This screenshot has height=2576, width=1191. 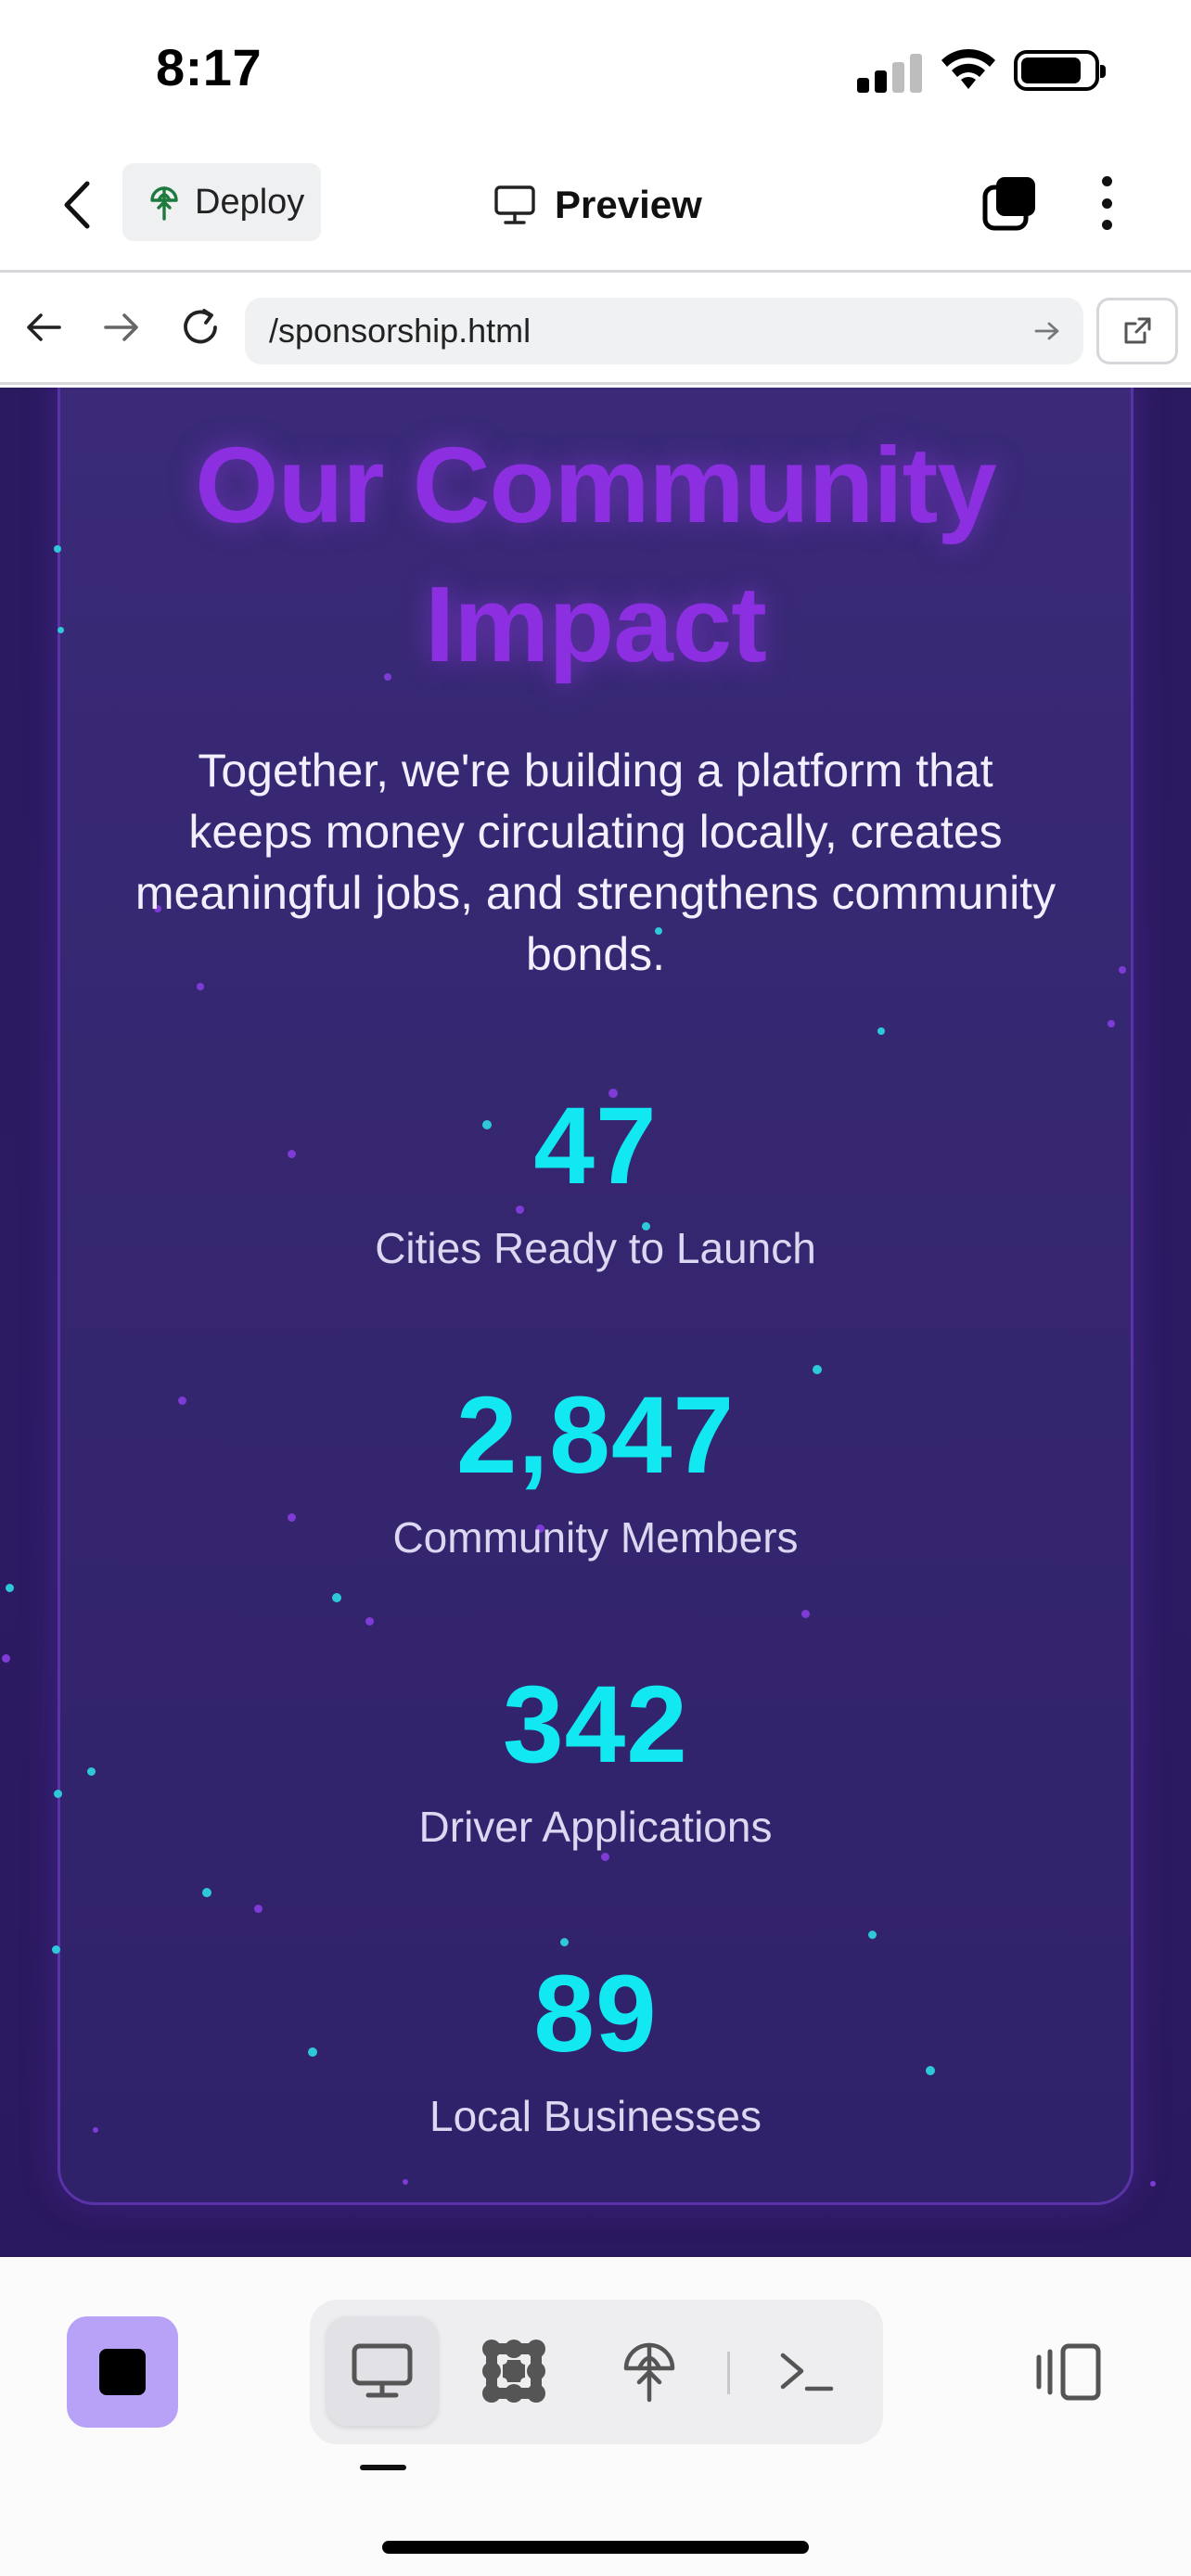 What do you see at coordinates (595, 2547) in the screenshot?
I see `home-indicator` at bounding box center [595, 2547].